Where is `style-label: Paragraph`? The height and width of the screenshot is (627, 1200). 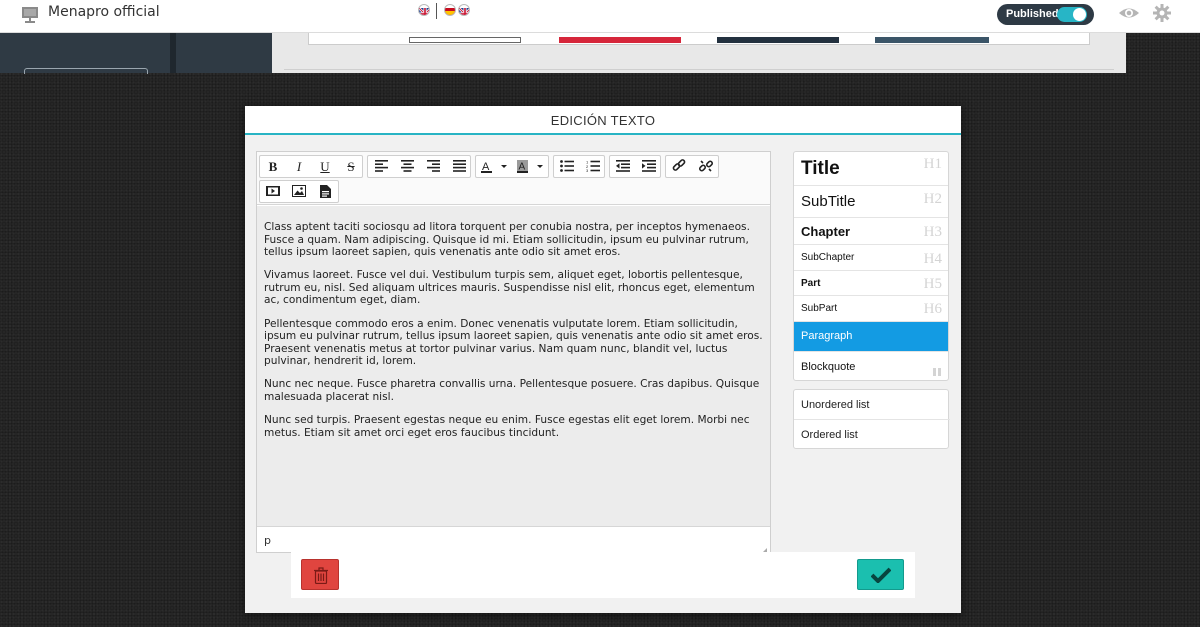 style-label: Paragraph is located at coordinates (827, 336).